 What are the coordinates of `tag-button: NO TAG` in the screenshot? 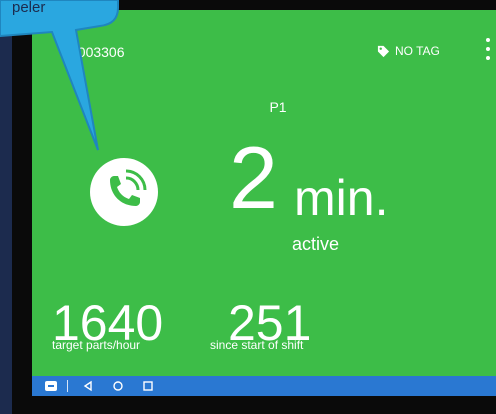 It's located at (408, 51).